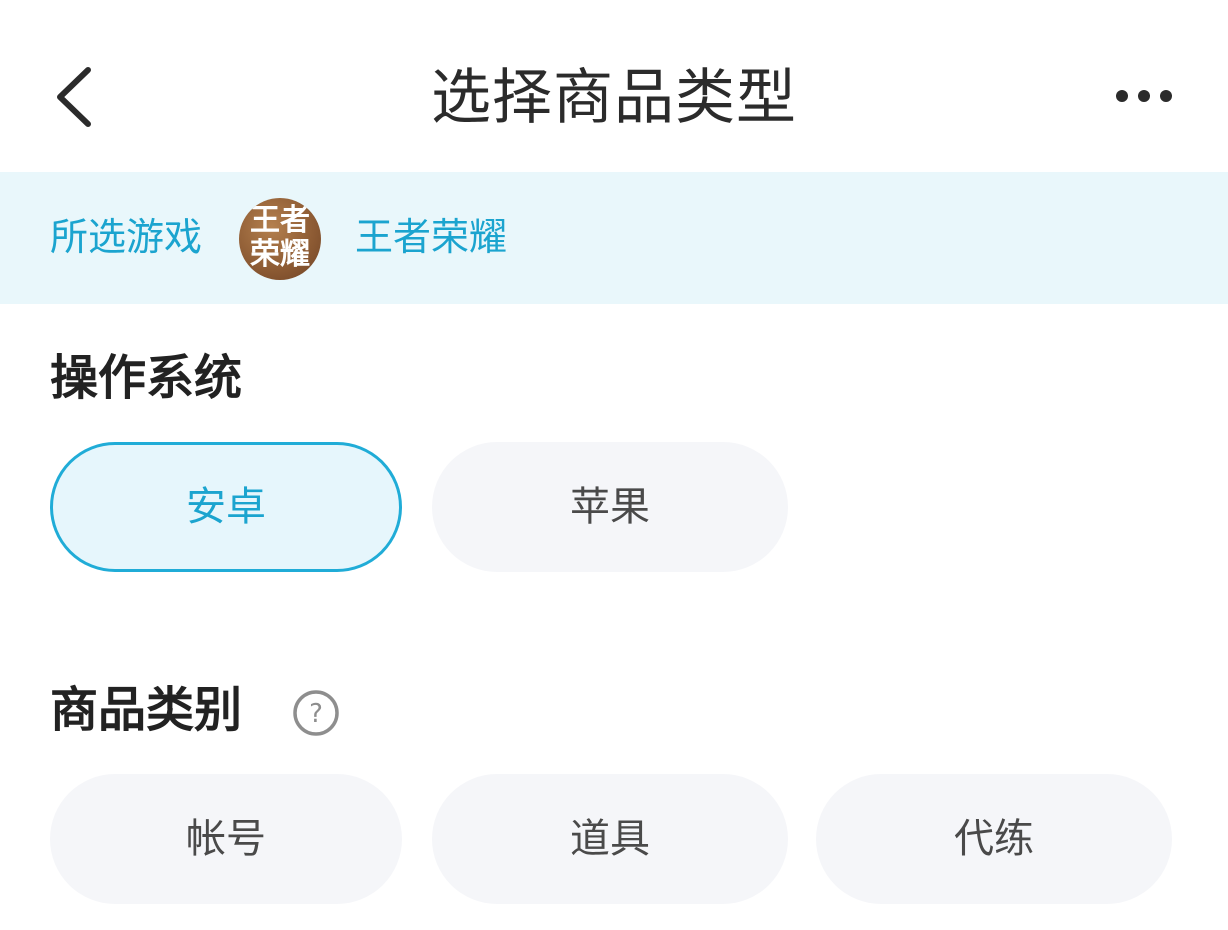 The width and height of the screenshot is (1228, 930). I want to click on more-button, so click(1145, 96).